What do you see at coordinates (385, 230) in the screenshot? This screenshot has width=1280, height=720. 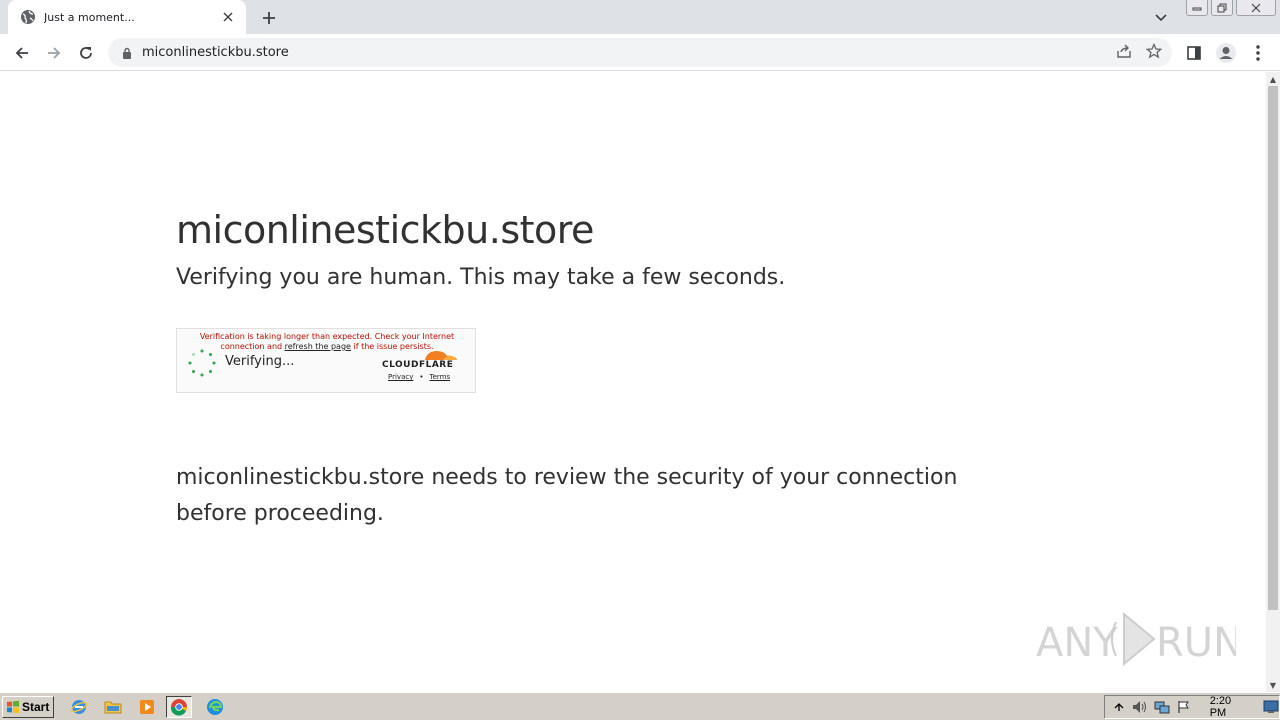 I see `page-title: miconlinestickbu.store` at bounding box center [385, 230].